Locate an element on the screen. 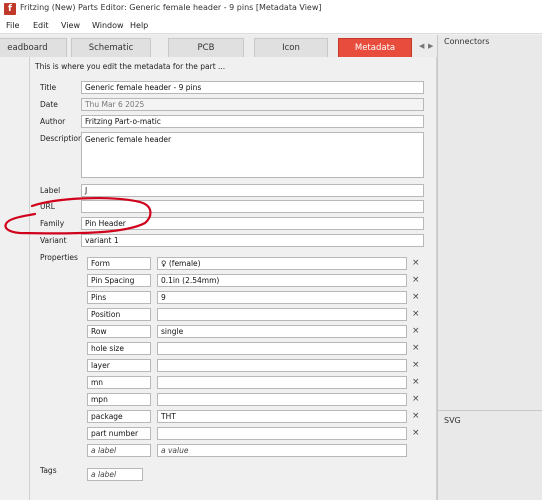  title-field: Generic female header - 9 pins is located at coordinates (252, 87).